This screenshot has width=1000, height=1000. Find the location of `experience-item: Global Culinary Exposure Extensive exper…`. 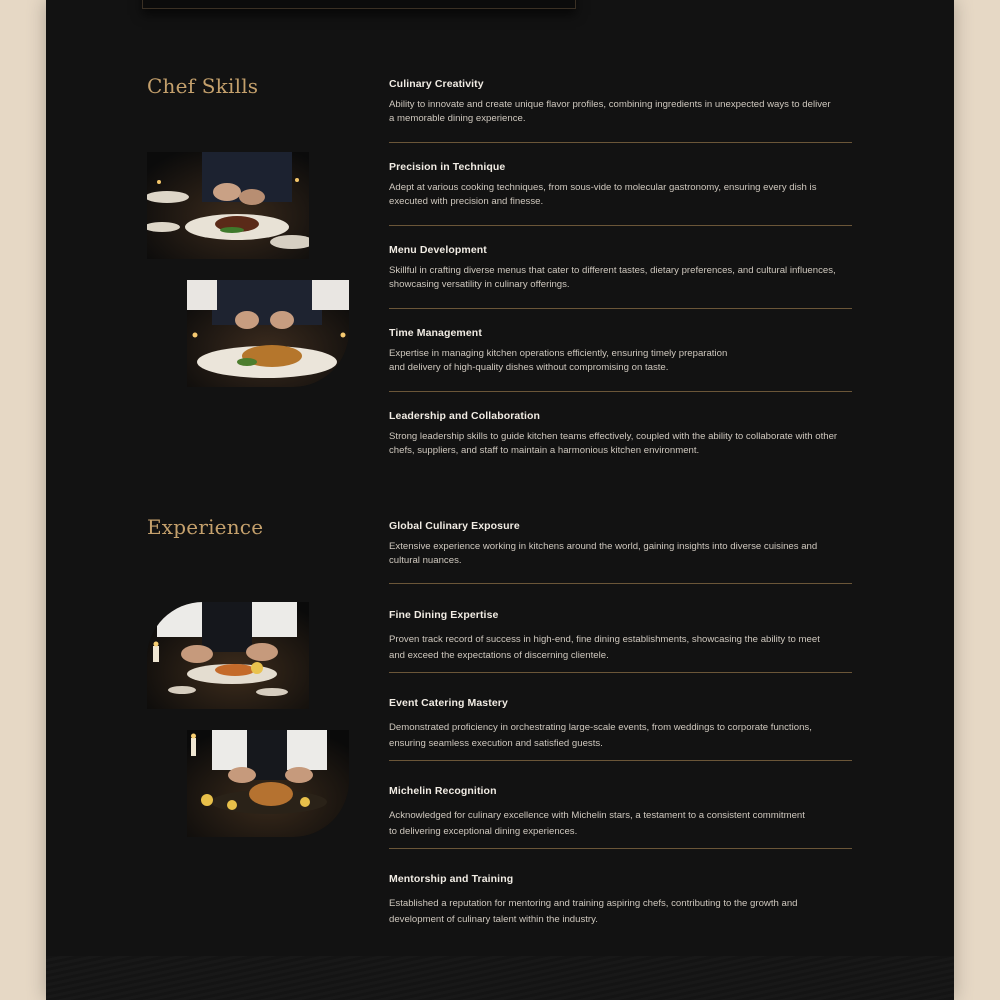

experience-item: Global Culinary Exposure Extensive exper… is located at coordinates (624, 561).